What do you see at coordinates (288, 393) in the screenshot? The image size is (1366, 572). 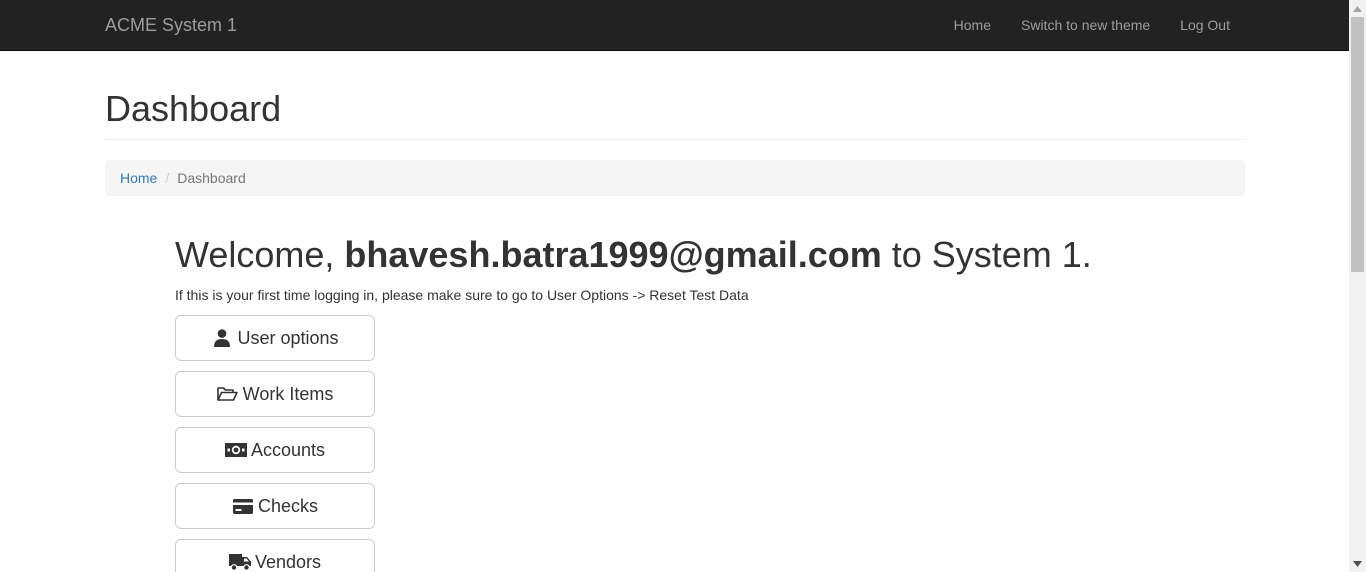 I see `work-items-label: Work Items` at bounding box center [288, 393].